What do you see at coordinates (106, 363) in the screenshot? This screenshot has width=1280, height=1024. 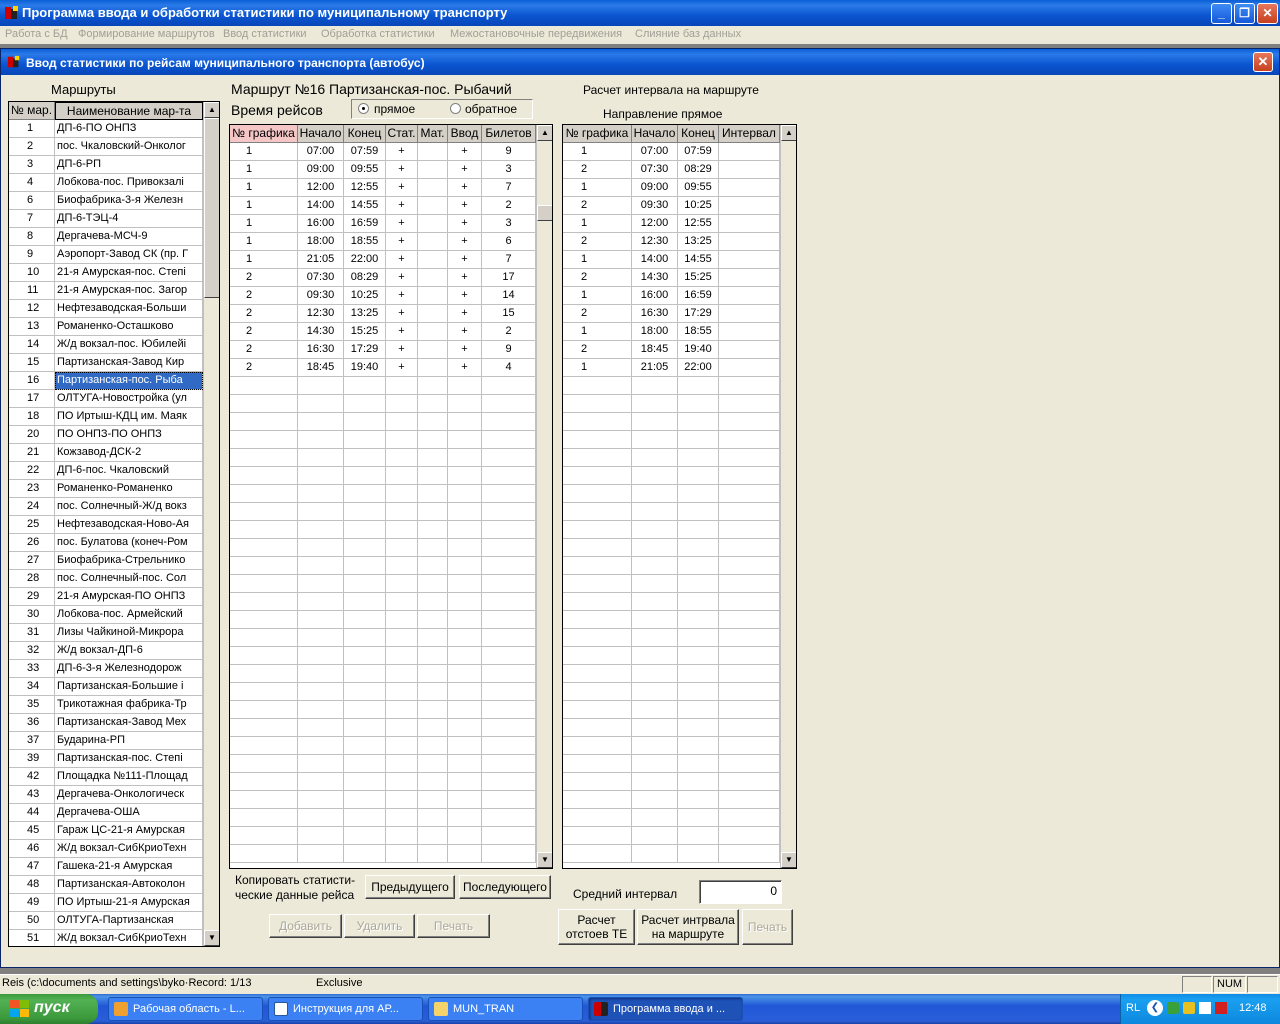 I see `table-row: 15 Партизанская-Завод Кир` at bounding box center [106, 363].